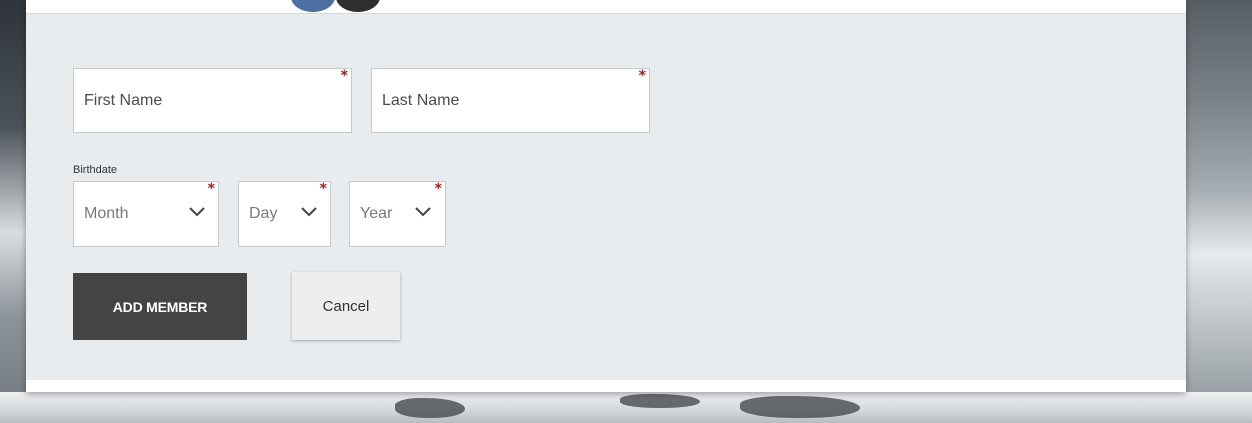 The height and width of the screenshot is (423, 1252). I want to click on cancel-button: Cancel, so click(346, 306).